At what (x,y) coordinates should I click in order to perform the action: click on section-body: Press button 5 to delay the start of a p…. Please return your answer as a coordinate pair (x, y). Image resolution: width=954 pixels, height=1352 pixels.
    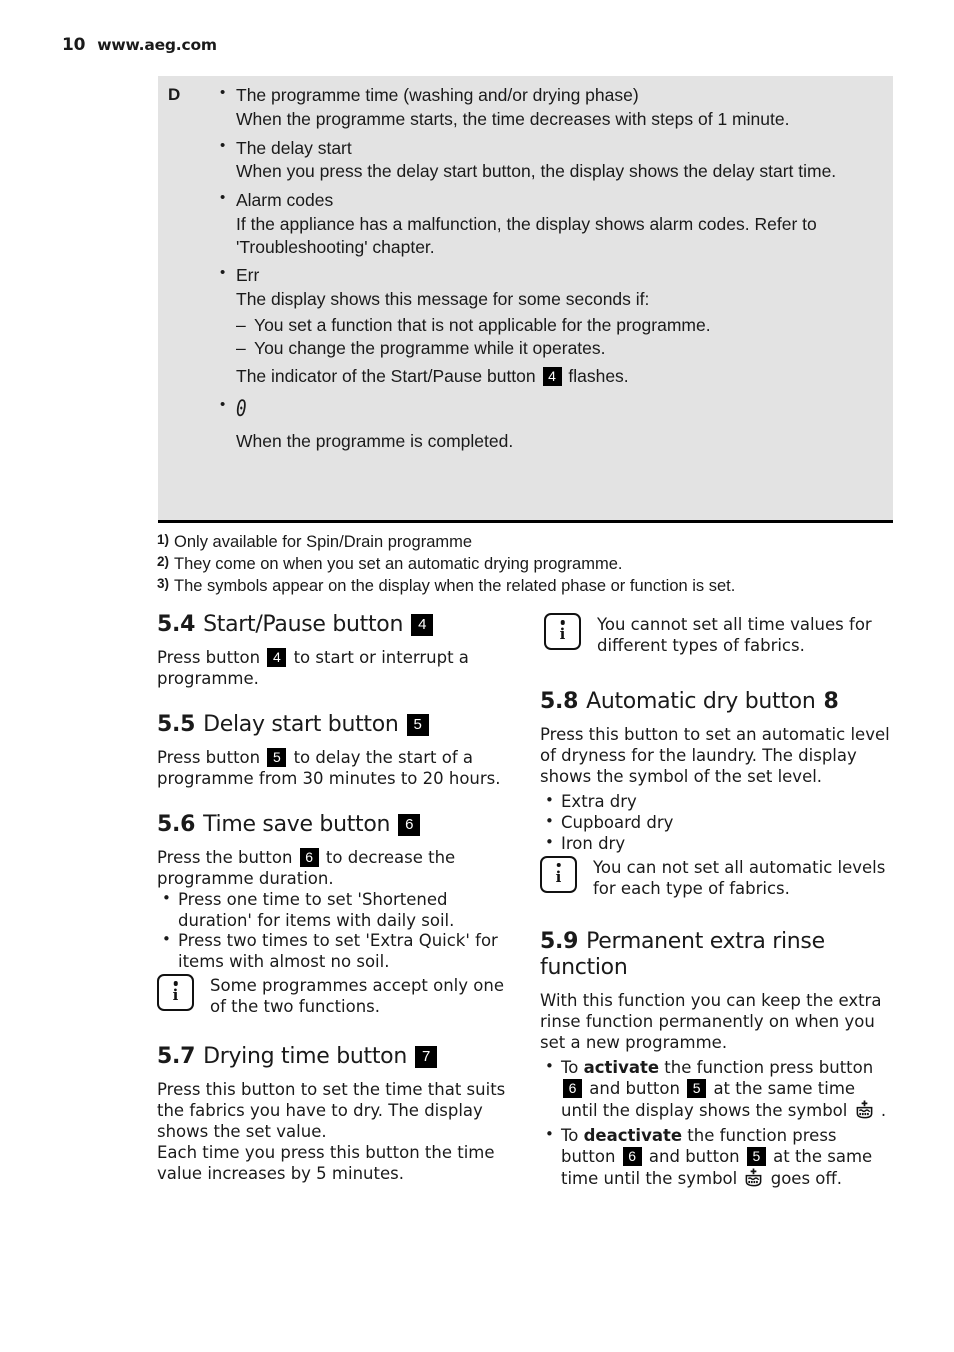
    Looking at the image, I should click on (334, 768).